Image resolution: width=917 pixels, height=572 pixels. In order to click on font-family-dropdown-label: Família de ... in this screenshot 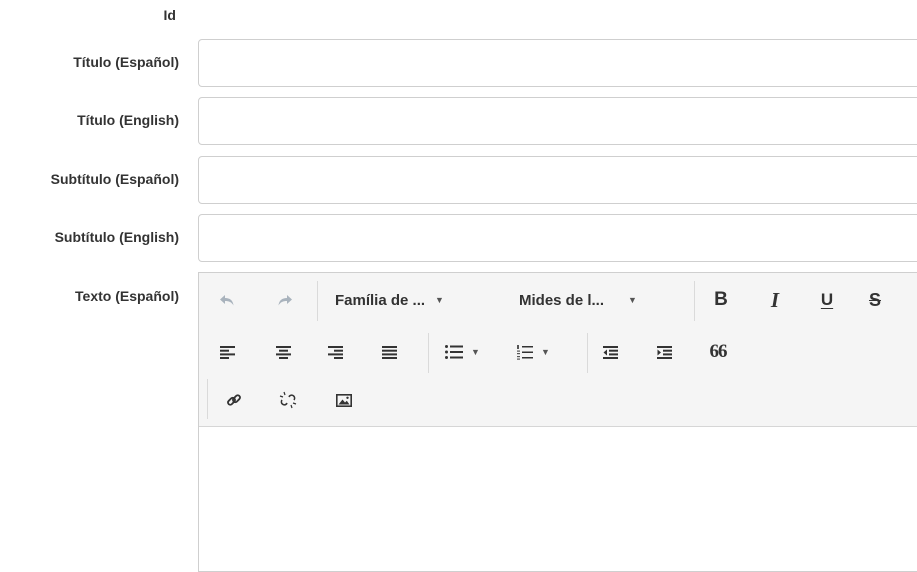, I will do `click(380, 300)`.